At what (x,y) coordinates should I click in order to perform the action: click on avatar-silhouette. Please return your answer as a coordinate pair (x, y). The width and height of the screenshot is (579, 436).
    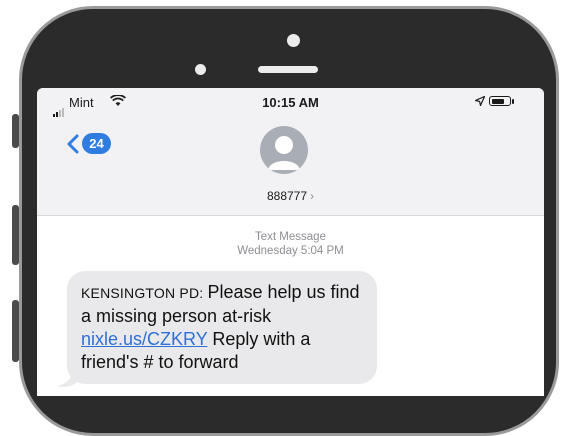
    Looking at the image, I should click on (284, 153).